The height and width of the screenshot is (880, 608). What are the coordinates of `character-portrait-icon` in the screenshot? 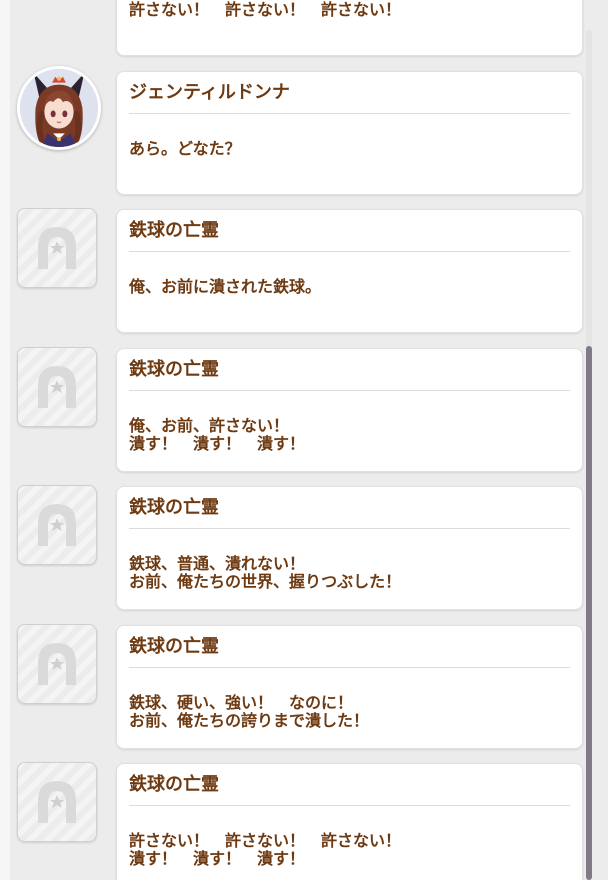 It's located at (59, 107).